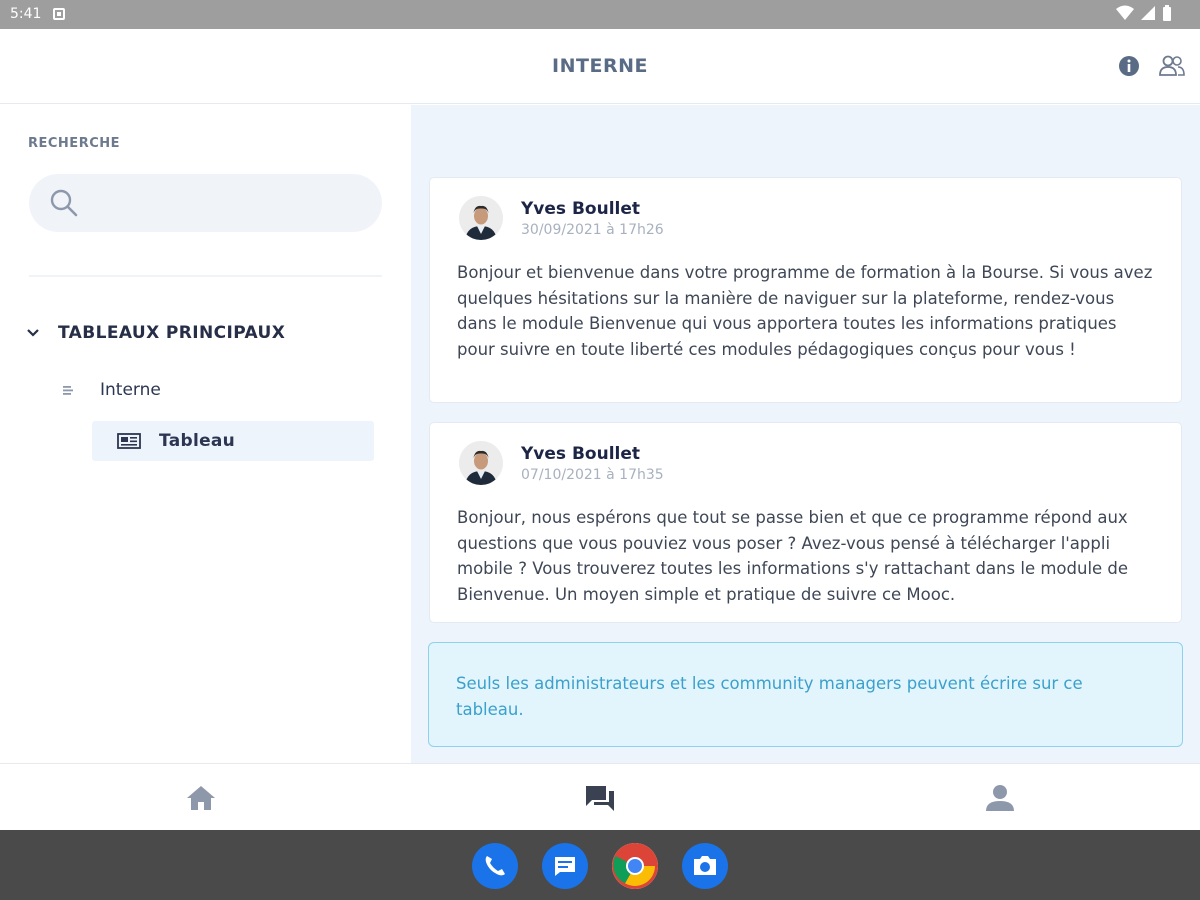 The image size is (1200, 900). What do you see at coordinates (592, 475) in the screenshot?
I see `post-date: 07/10/2021 à 17h35` at bounding box center [592, 475].